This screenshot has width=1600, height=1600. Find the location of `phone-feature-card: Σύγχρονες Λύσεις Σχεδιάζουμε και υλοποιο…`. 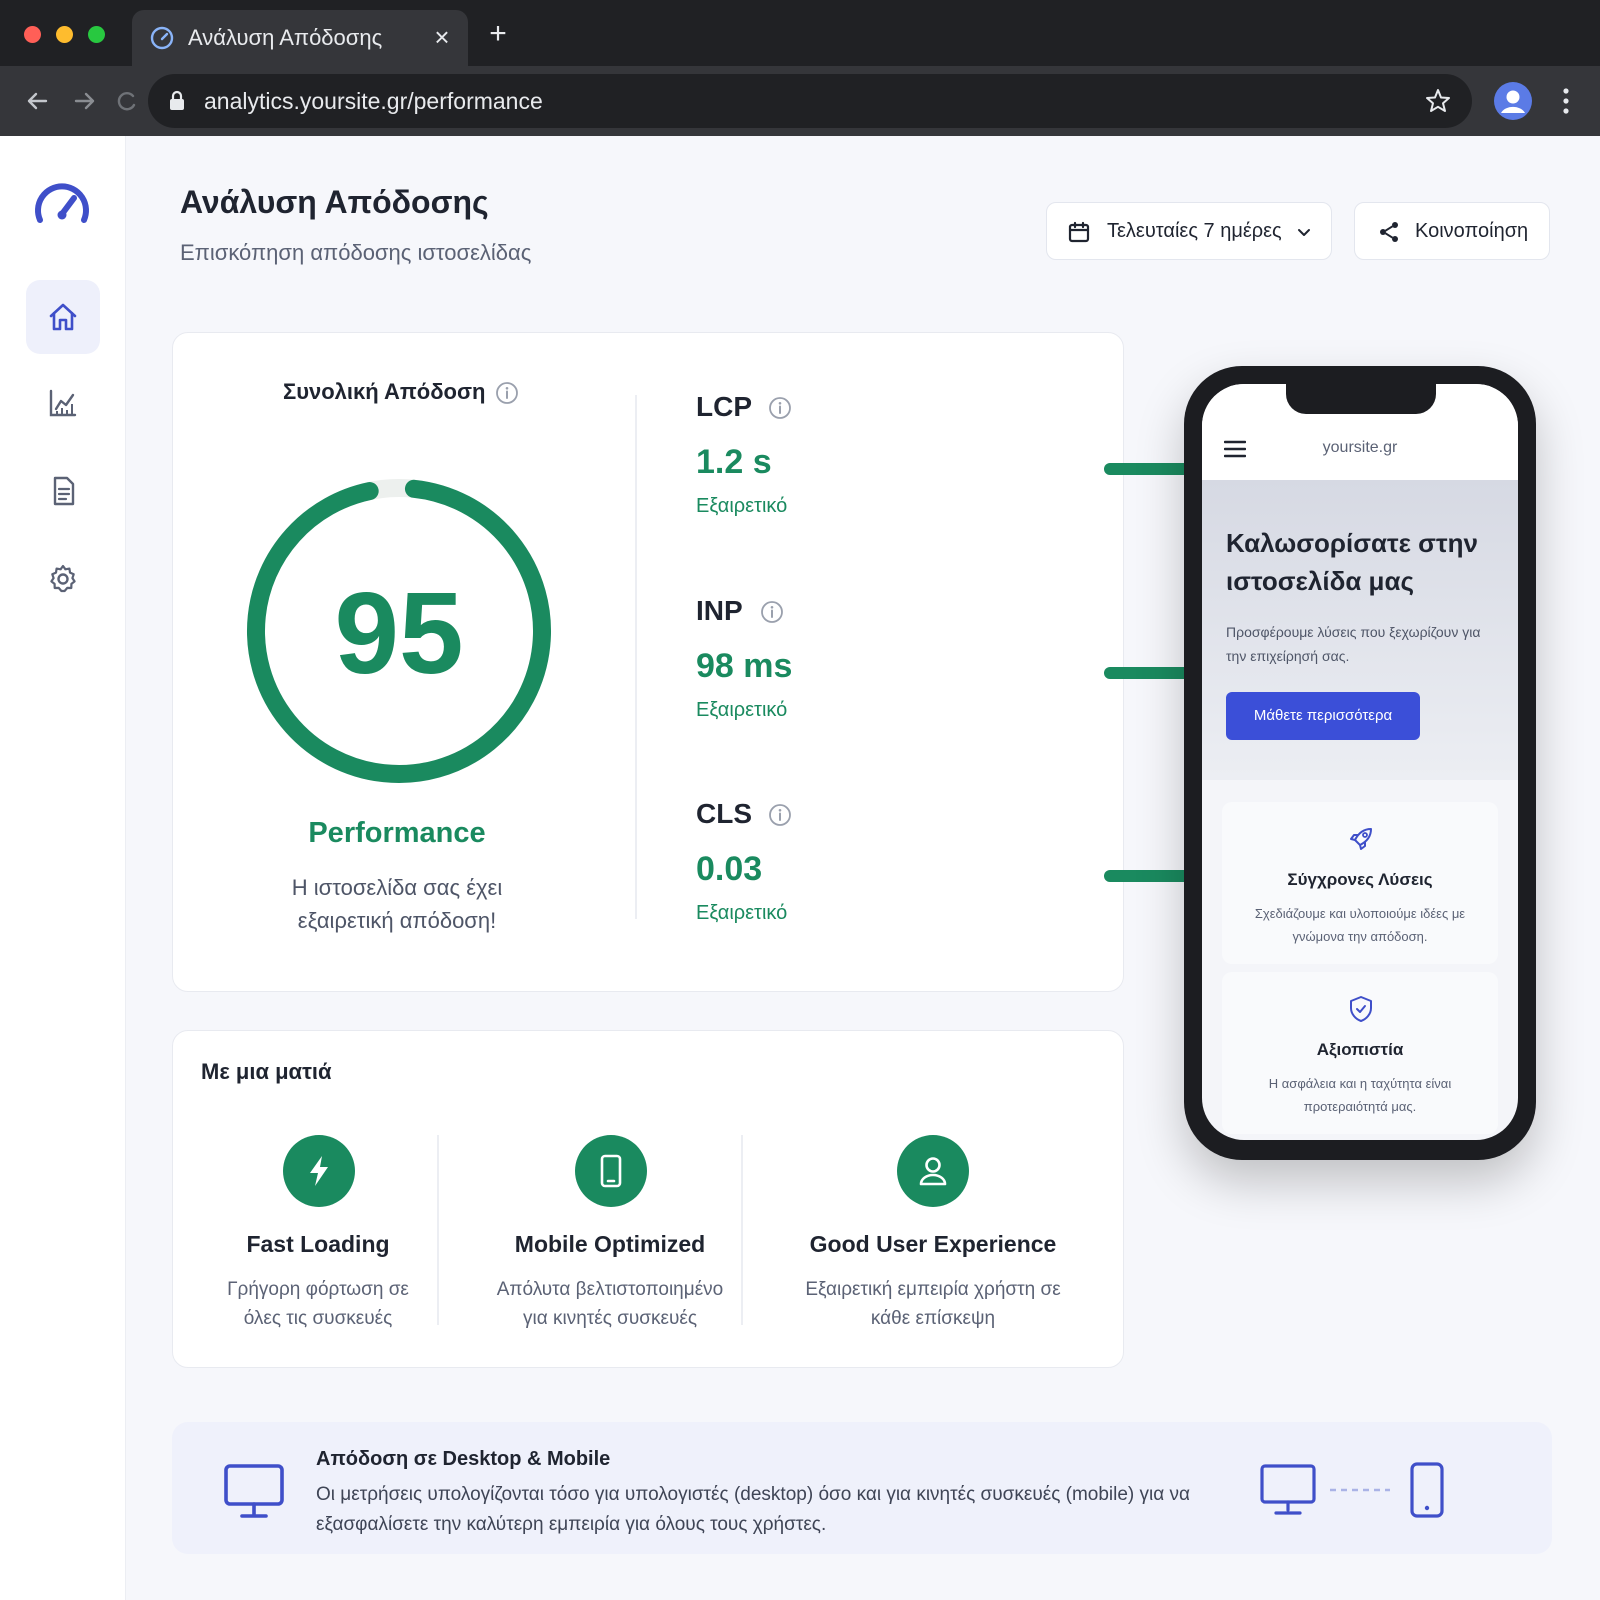

phone-feature-card: Σύγχρονες Λύσεις Σχεδιάζουμε και υλοποιο… is located at coordinates (1360, 883).